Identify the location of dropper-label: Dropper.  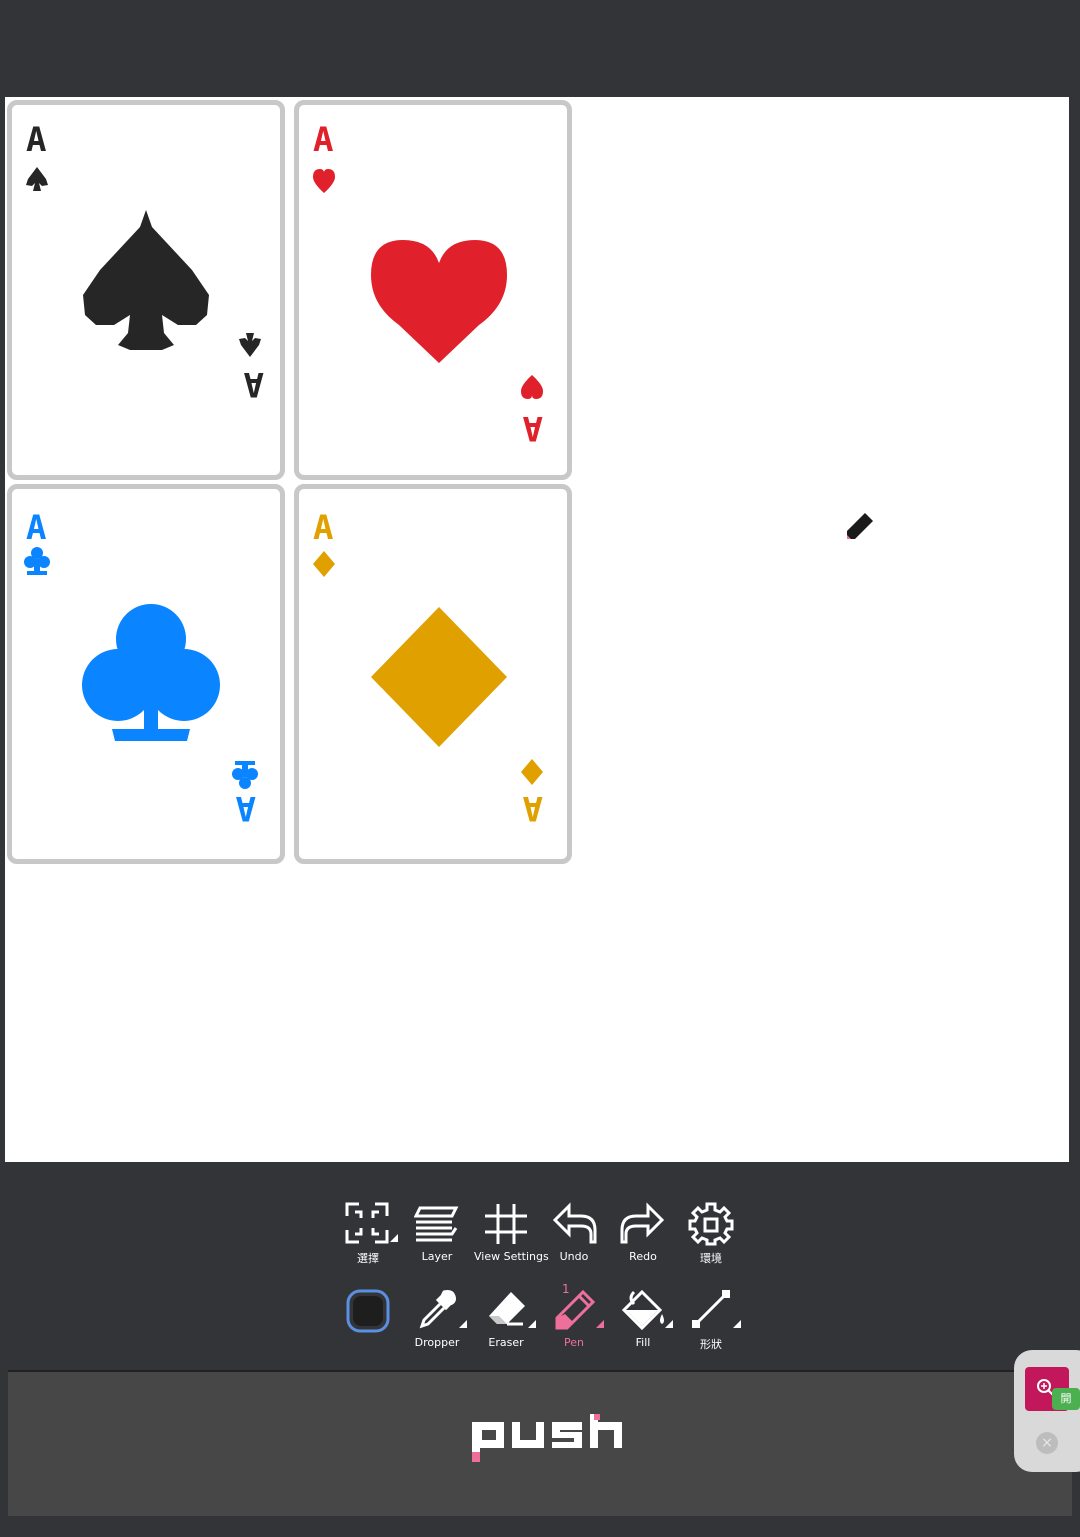
(437, 1342).